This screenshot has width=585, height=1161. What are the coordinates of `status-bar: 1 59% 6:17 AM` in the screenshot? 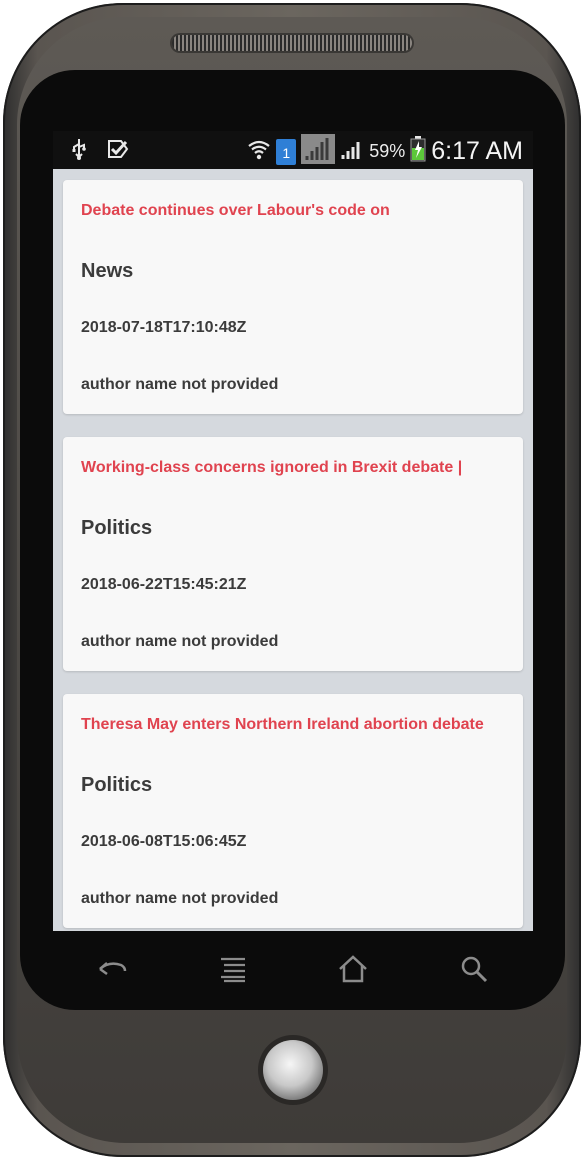 It's located at (293, 150).